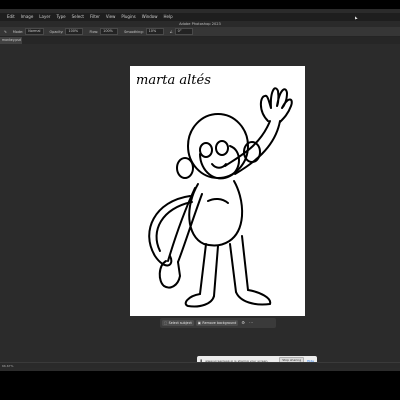 This screenshot has height=400, width=400. I want to click on select-subject-icon: ⬚, so click(166, 323).